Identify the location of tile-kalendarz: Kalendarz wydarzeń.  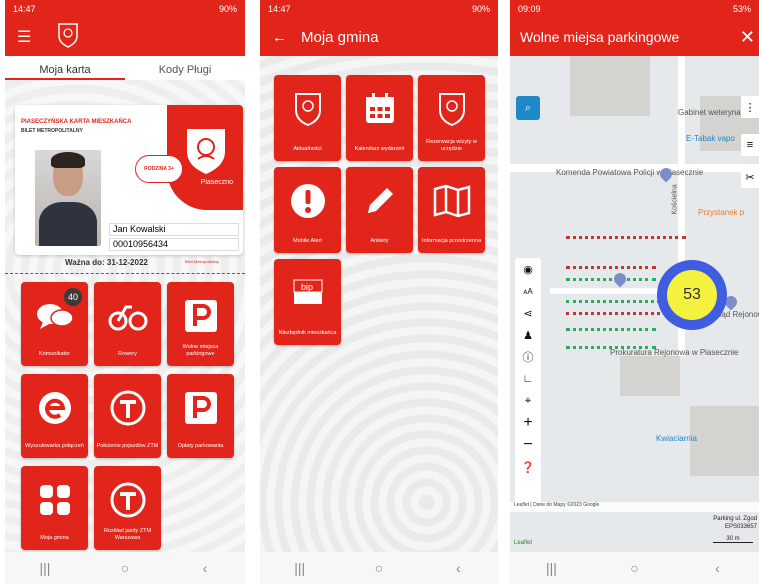
(379, 118).